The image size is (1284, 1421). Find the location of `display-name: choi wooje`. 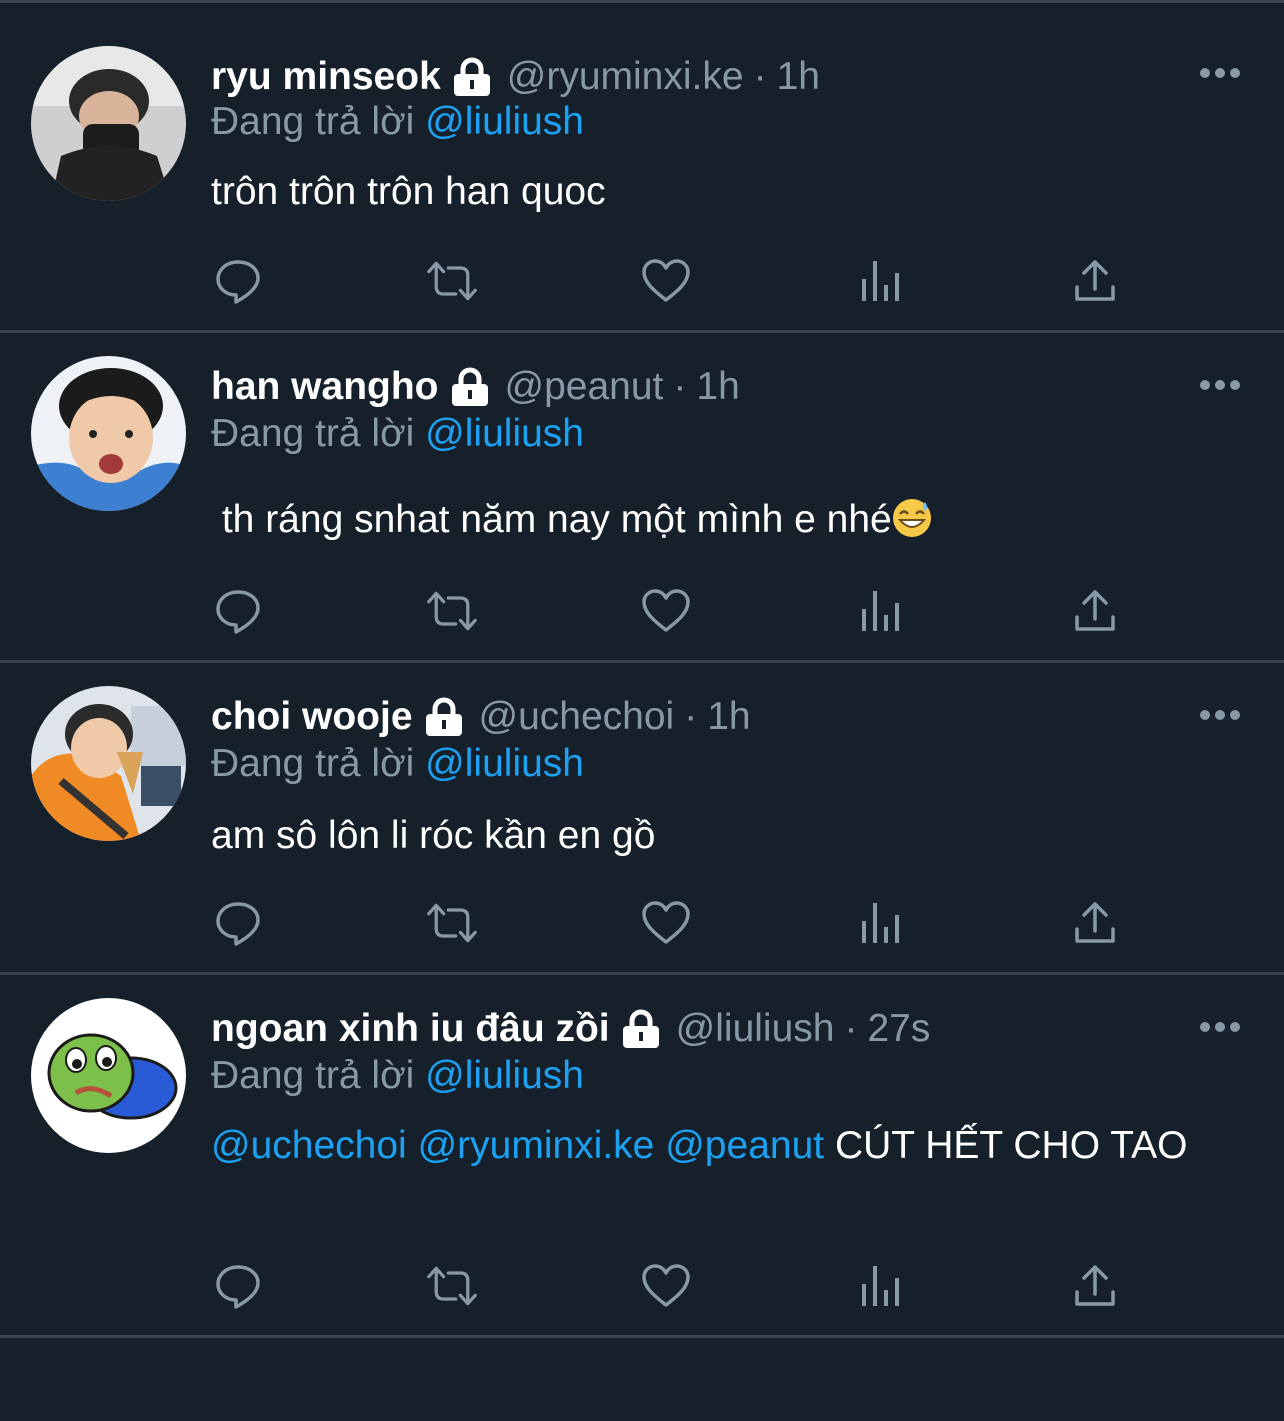

display-name: choi wooje is located at coordinates (312, 717).